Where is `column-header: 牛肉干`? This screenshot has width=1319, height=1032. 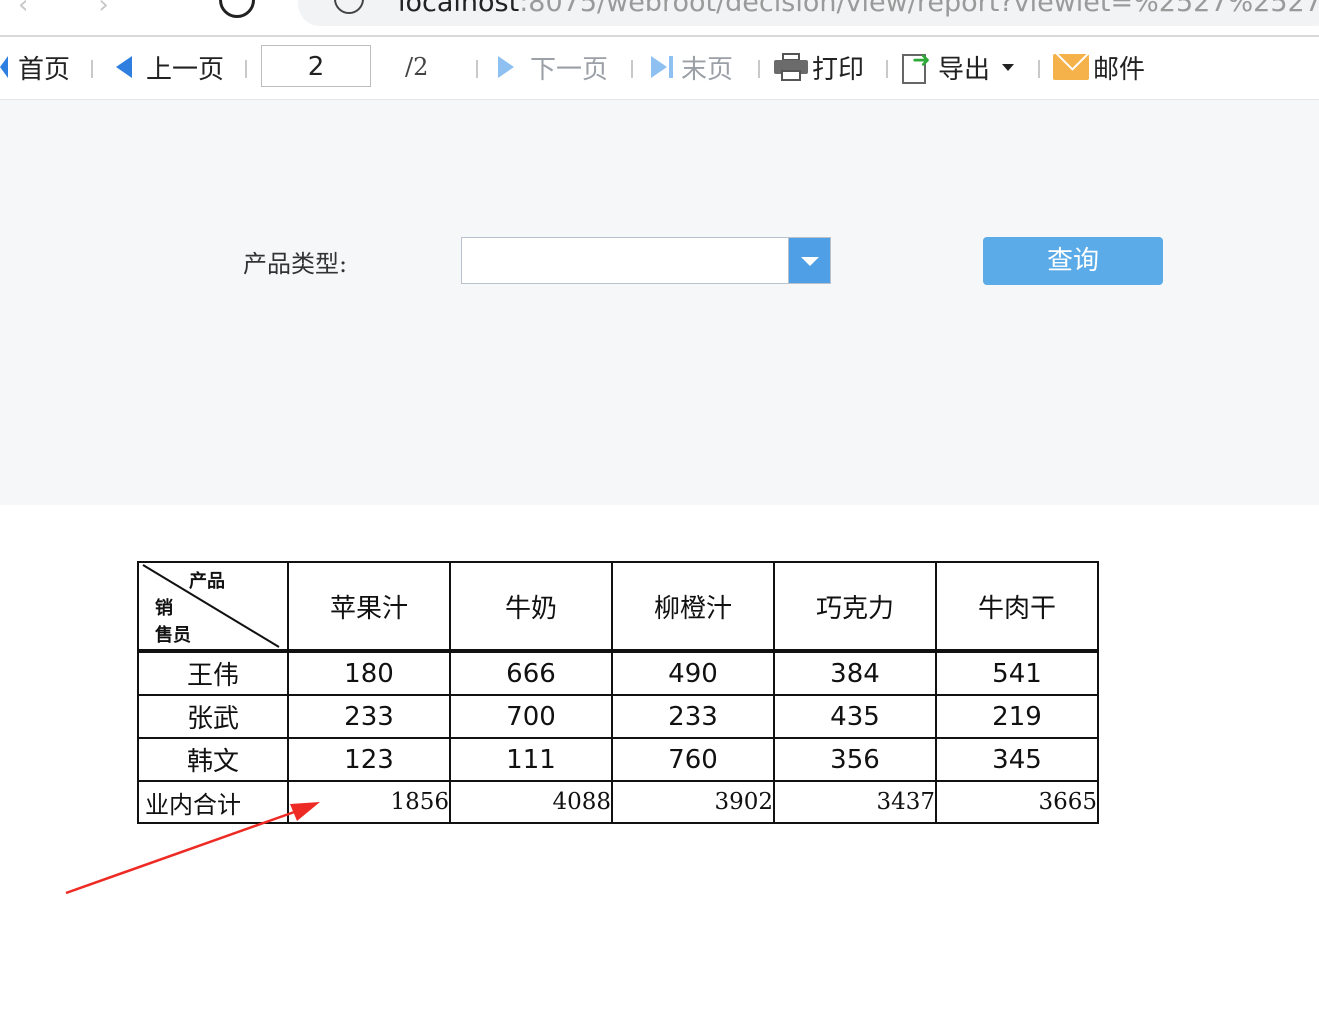
column-header: 牛肉干 is located at coordinates (1017, 607).